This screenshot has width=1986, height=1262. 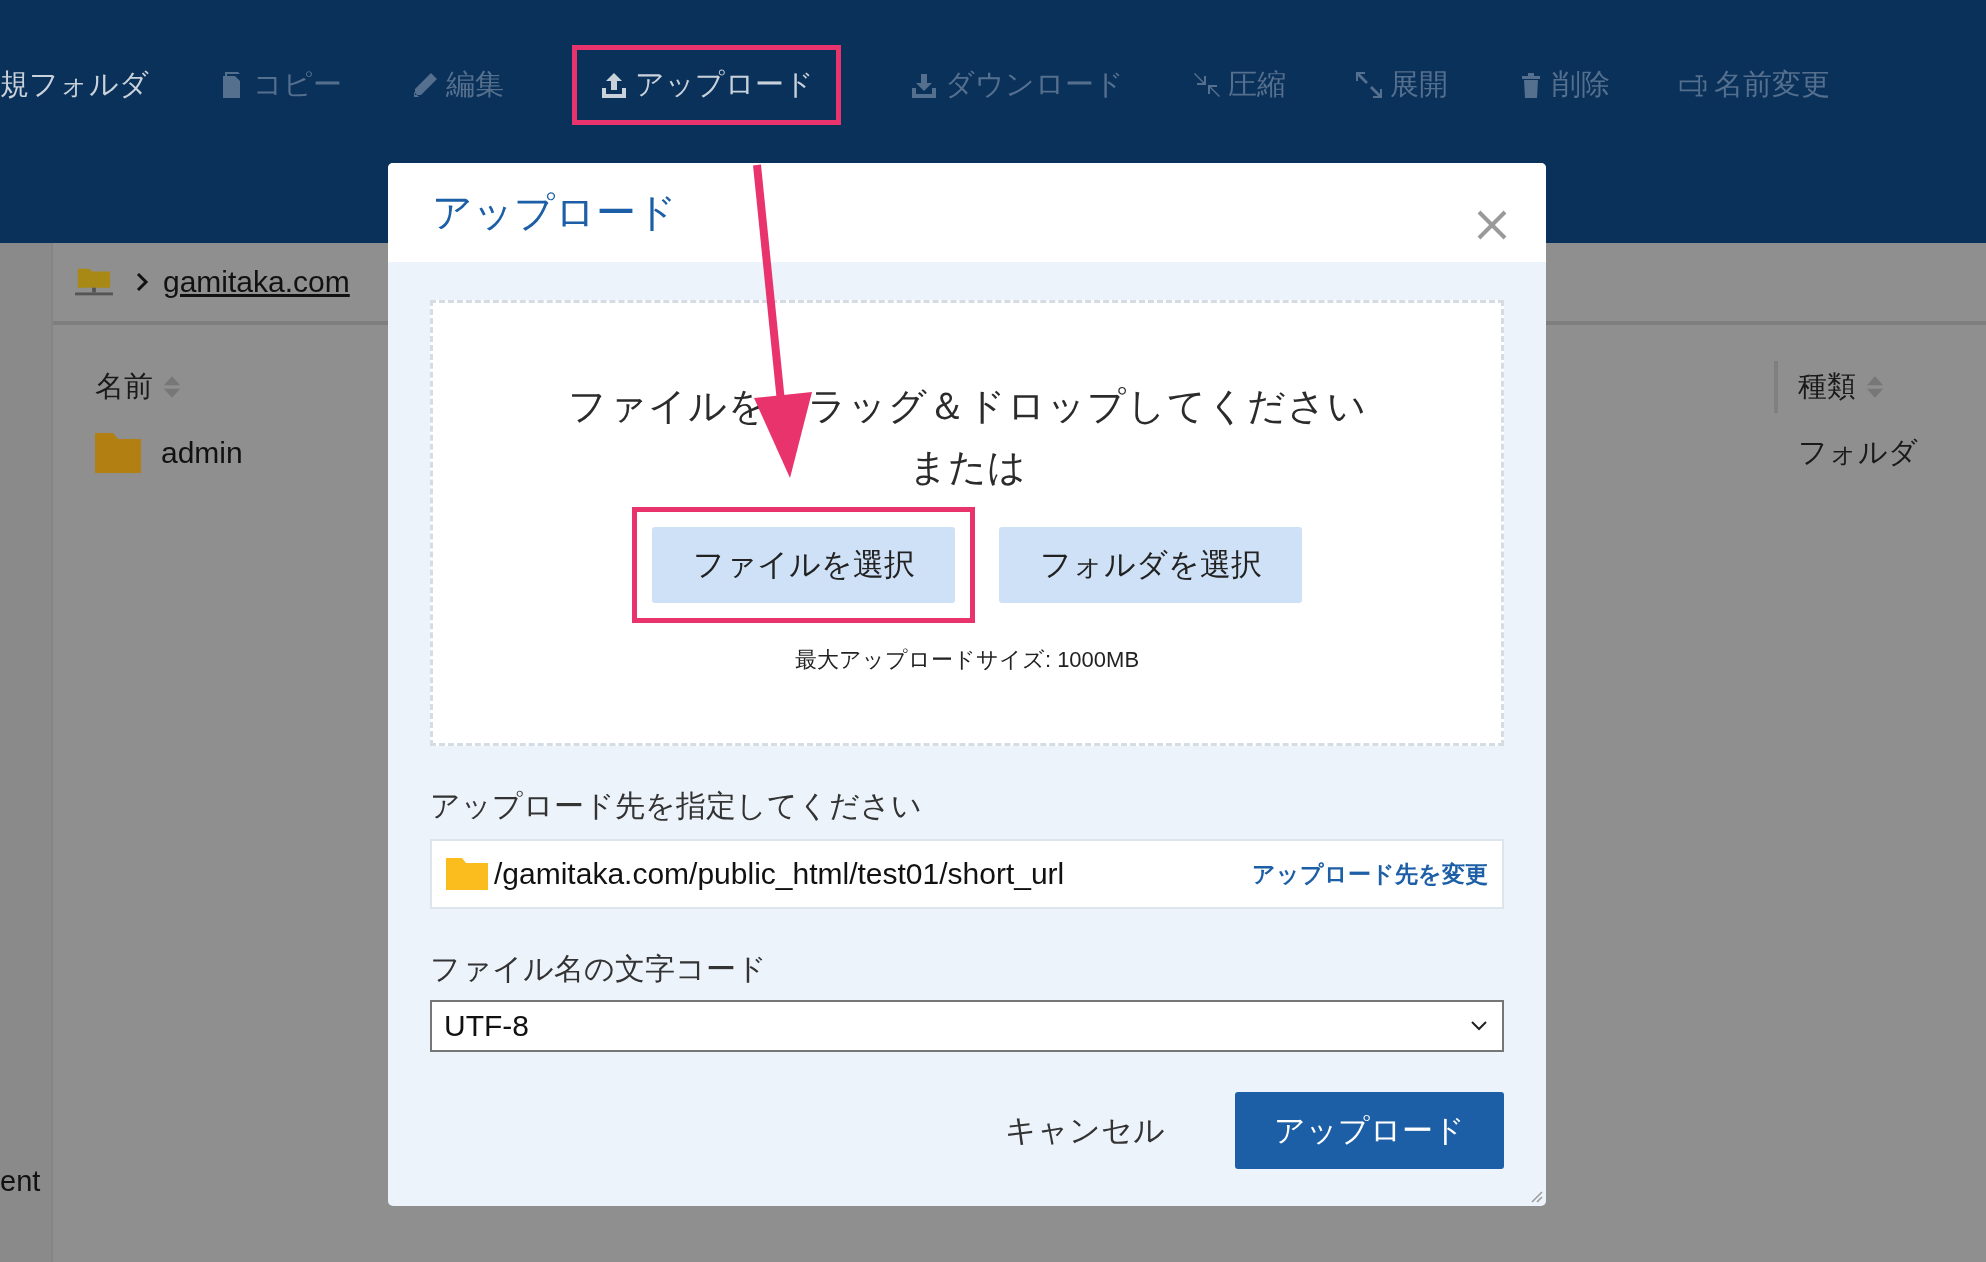 What do you see at coordinates (1492, 225) in the screenshot?
I see `close-icon` at bounding box center [1492, 225].